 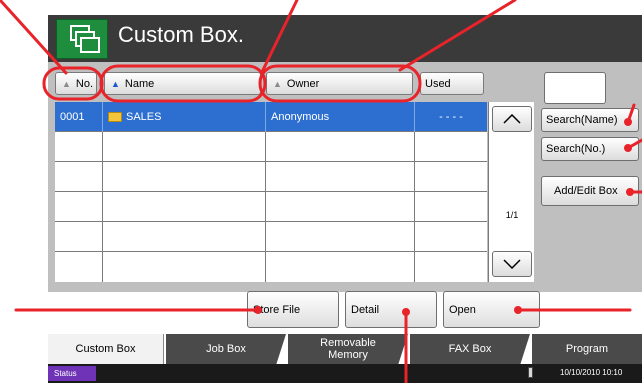 I want to click on tab-program: Program, so click(x=587, y=349).